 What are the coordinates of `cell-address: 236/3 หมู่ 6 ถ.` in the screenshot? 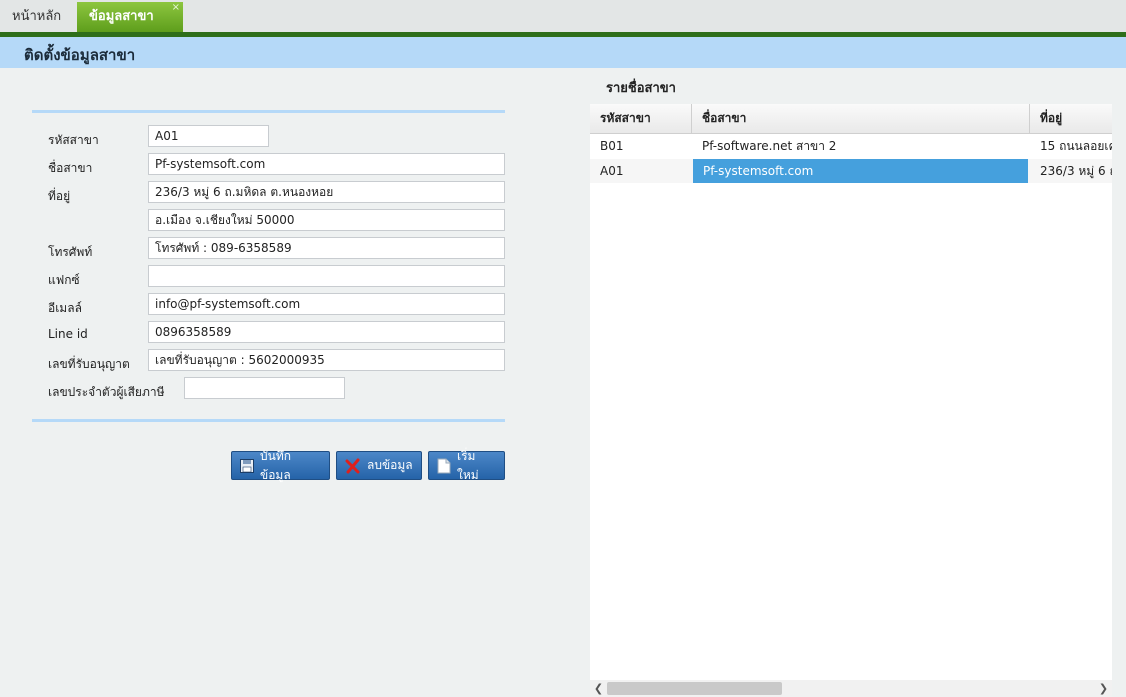 It's located at (1076, 171).